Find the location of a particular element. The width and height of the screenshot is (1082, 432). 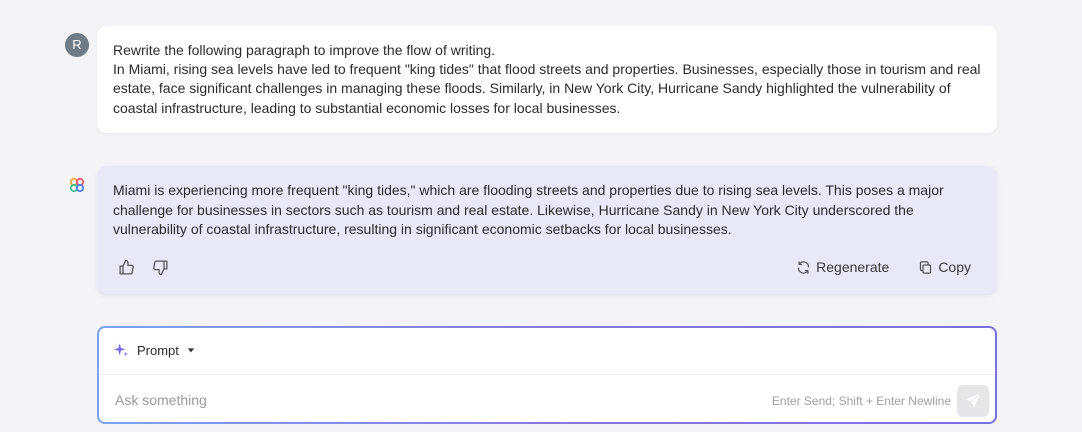

copy-button: Copy is located at coordinates (944, 267).